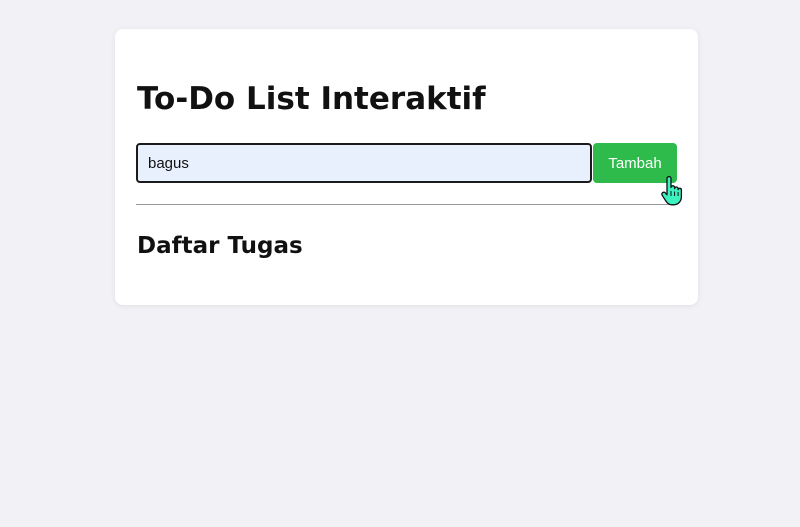 Image resolution: width=800 pixels, height=527 pixels. I want to click on task-list-heading: Daftar Tugas, so click(220, 246).